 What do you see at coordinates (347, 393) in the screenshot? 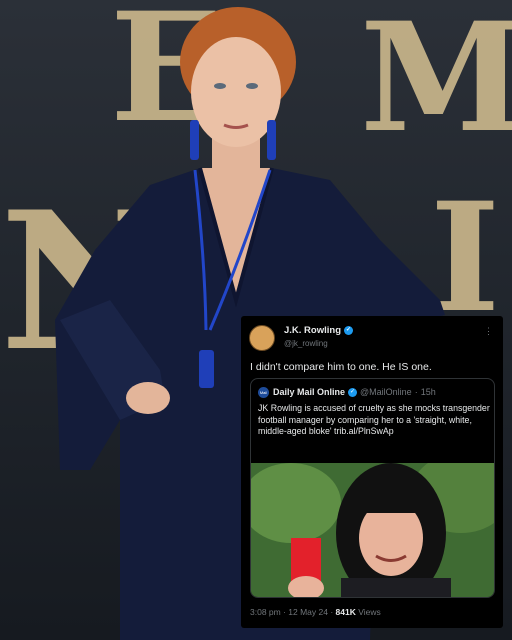
I see `quoted-header: Mail Daily Mail Online ✓ @MailOnline · 15h` at bounding box center [347, 393].